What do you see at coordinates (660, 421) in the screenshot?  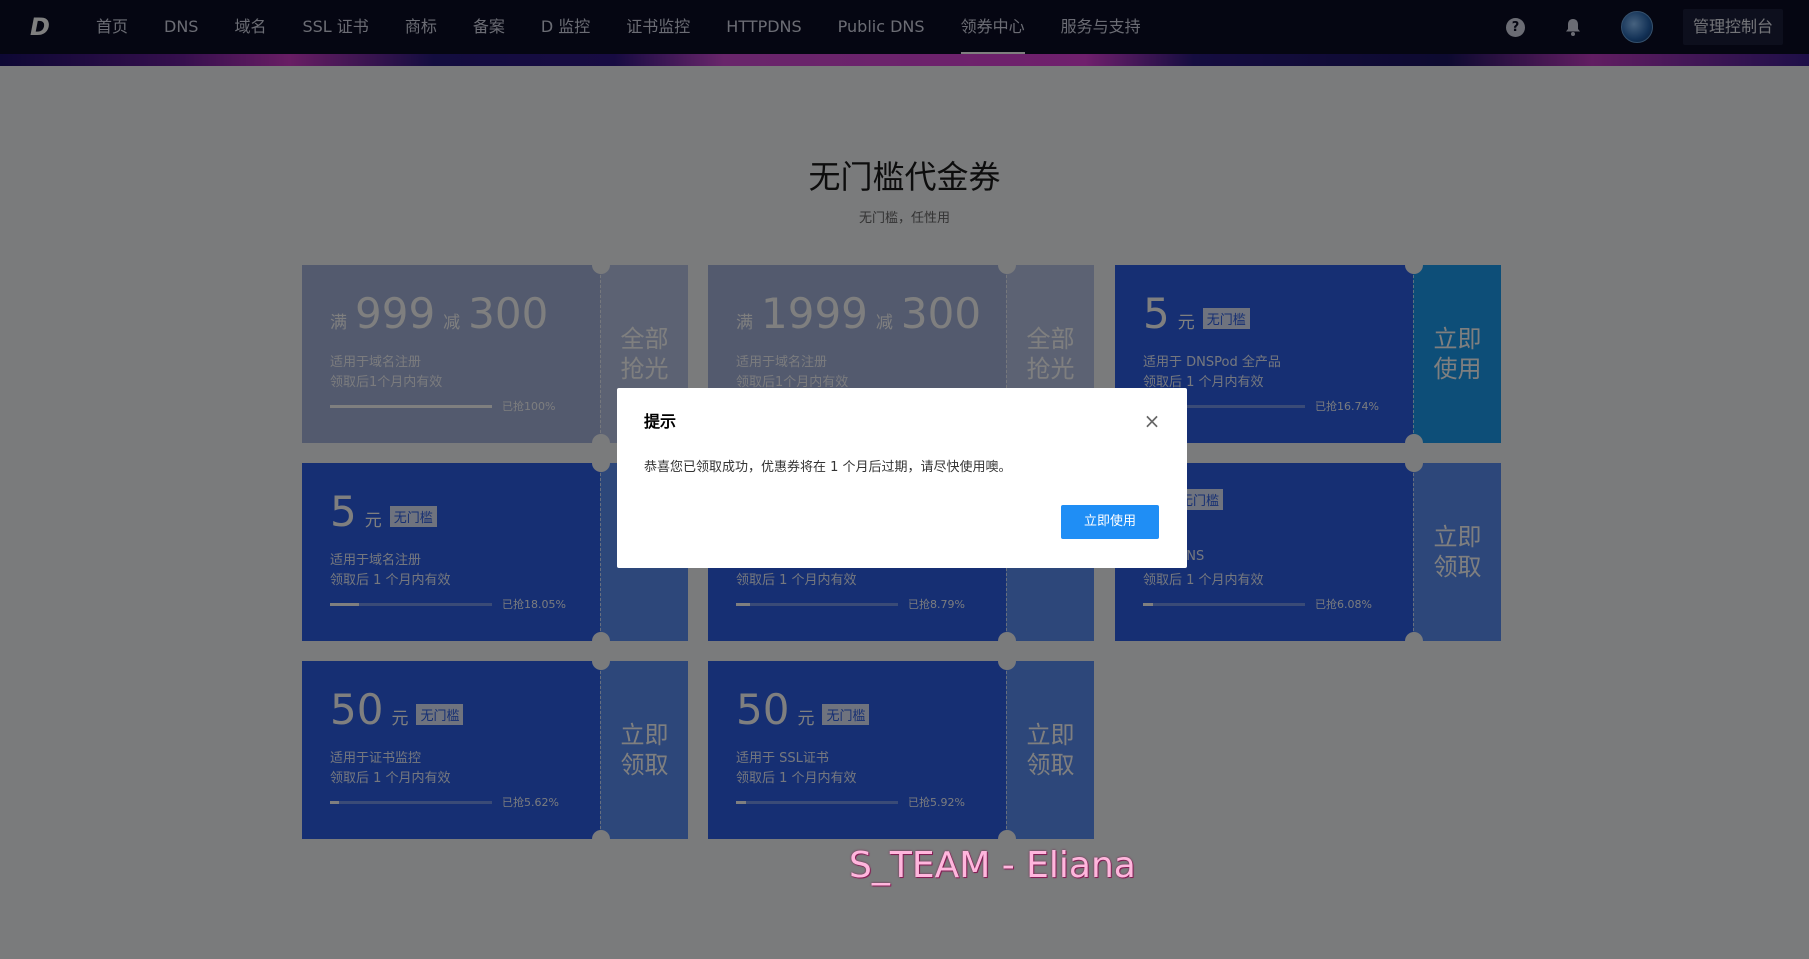 I see `dialog-title: 提示` at bounding box center [660, 421].